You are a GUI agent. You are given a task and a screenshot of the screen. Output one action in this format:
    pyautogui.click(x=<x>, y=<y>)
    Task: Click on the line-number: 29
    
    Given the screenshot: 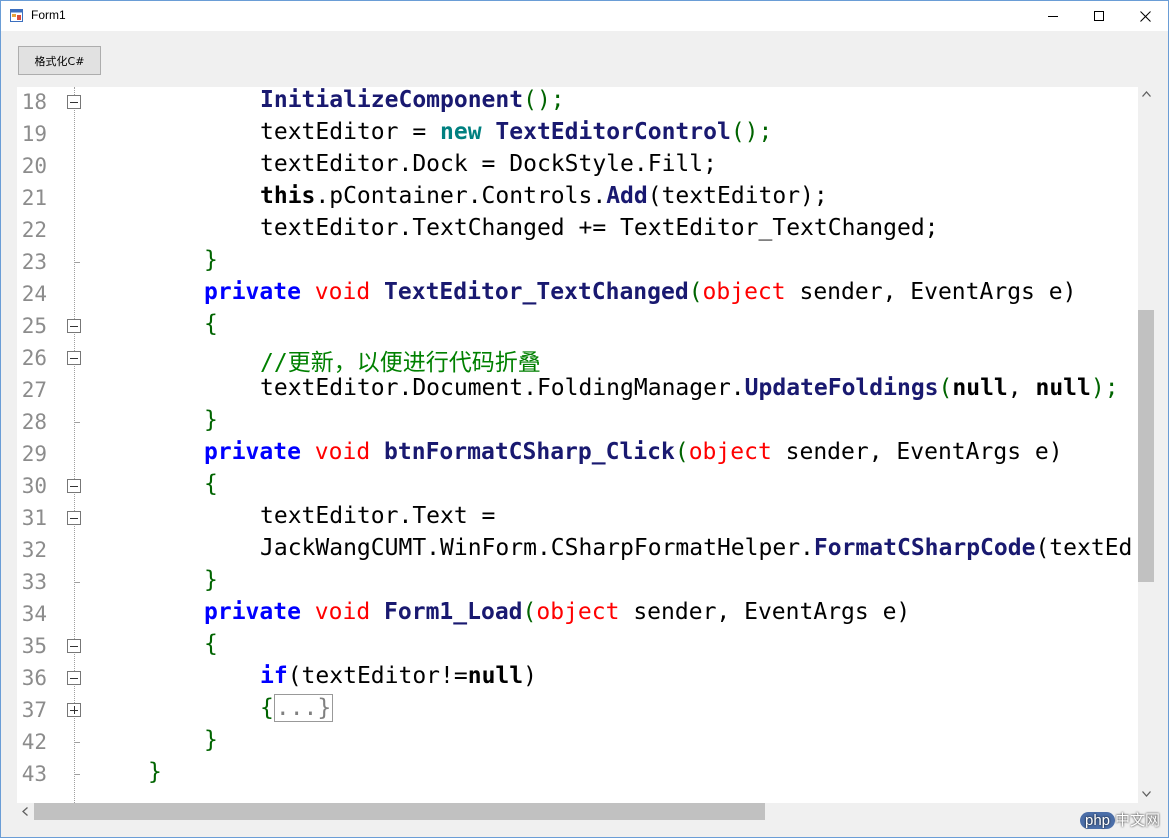 What is the action you would take?
    pyautogui.click(x=34, y=454)
    